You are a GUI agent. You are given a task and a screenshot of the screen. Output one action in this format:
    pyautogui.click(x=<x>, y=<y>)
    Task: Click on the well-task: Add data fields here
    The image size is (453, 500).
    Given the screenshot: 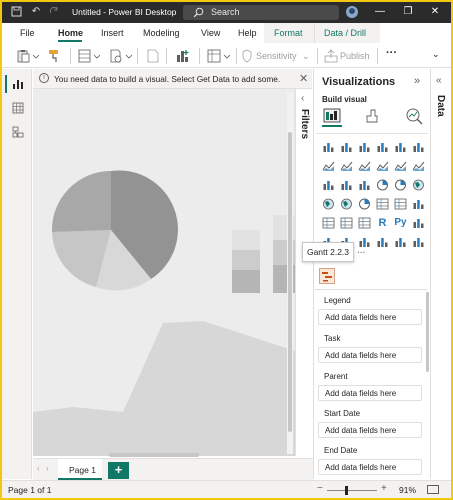 What is the action you would take?
    pyautogui.click(x=370, y=355)
    